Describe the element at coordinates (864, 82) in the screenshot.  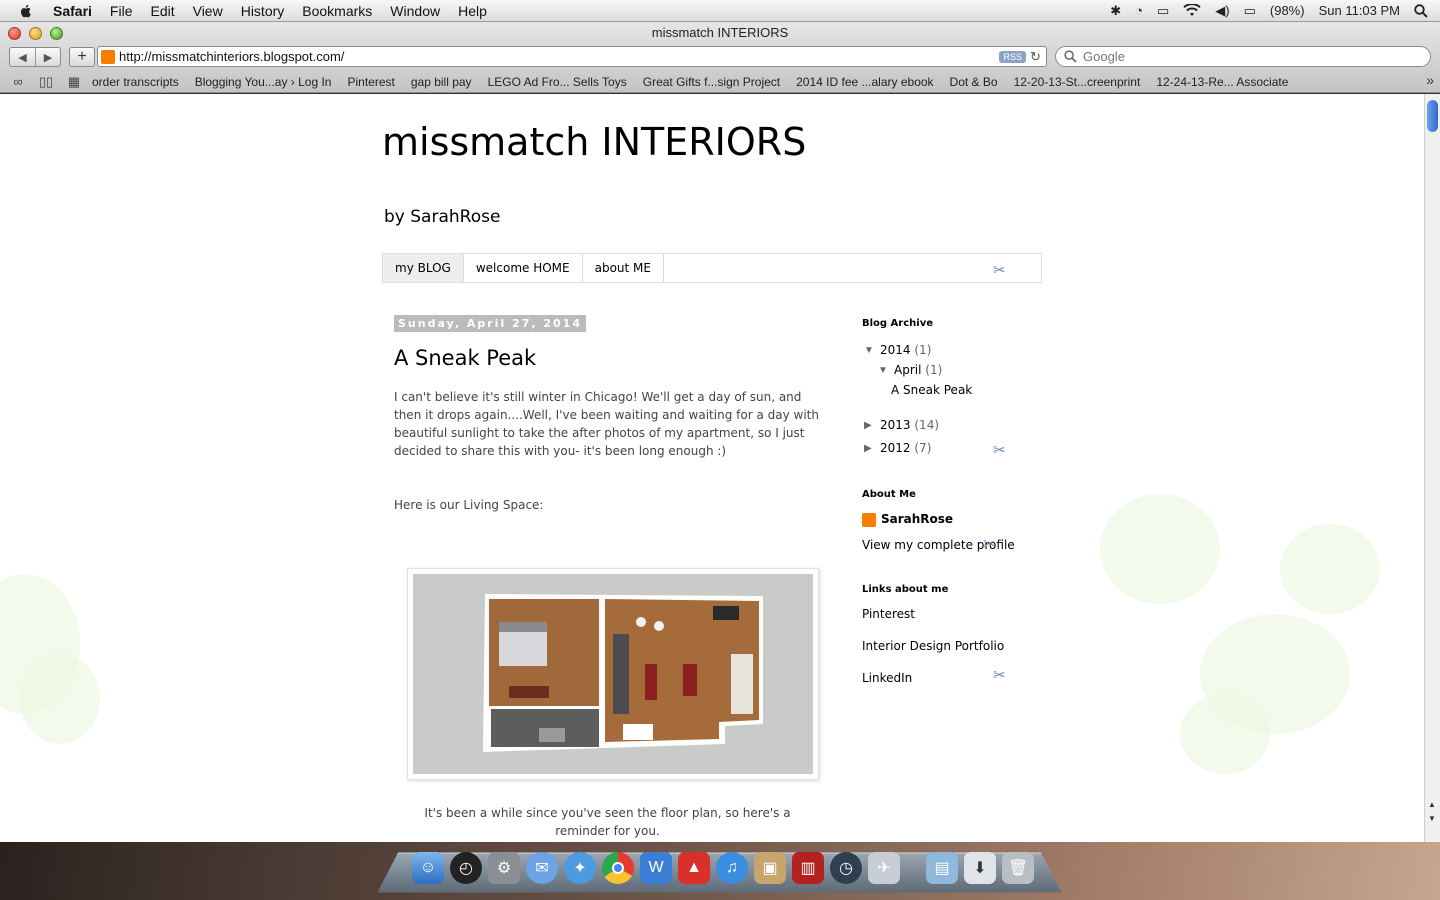
I see `bookmark-item: 2014 ID fee ...alary ebook` at that location.